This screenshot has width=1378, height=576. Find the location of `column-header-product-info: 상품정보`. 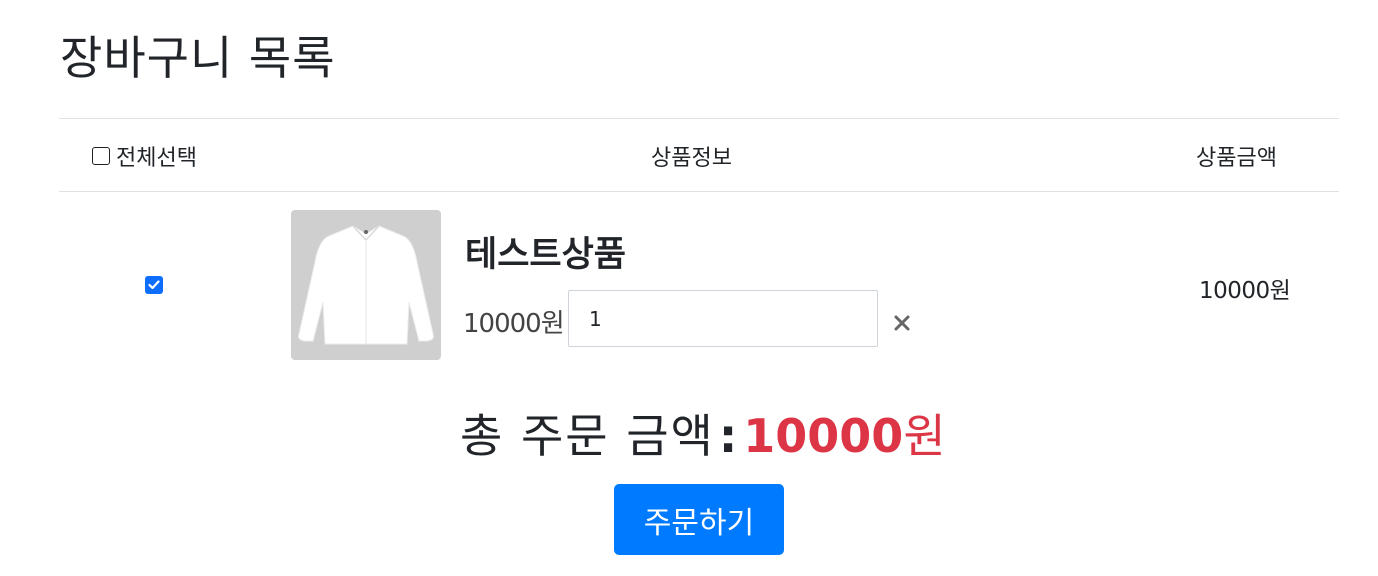

column-header-product-info: 상품정보 is located at coordinates (691, 158).